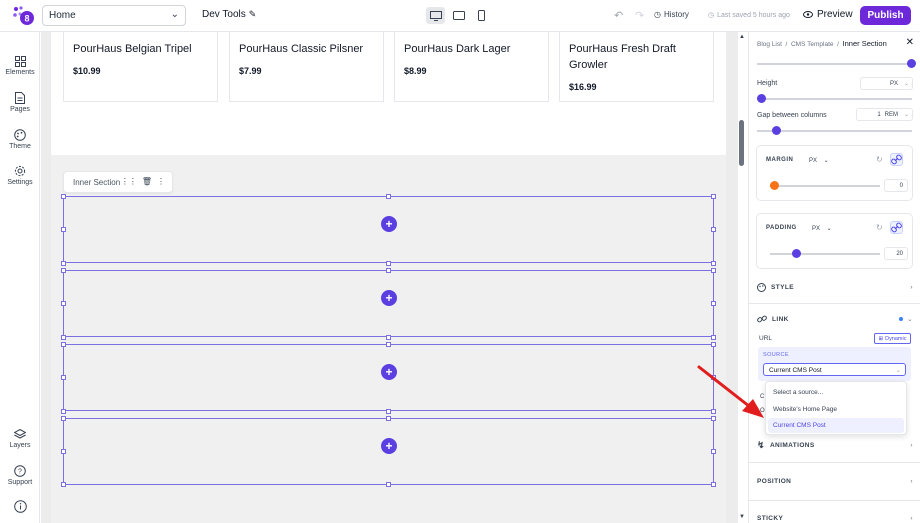 The width and height of the screenshot is (920, 523). I want to click on source-value: Current CMS Post, so click(795, 370).